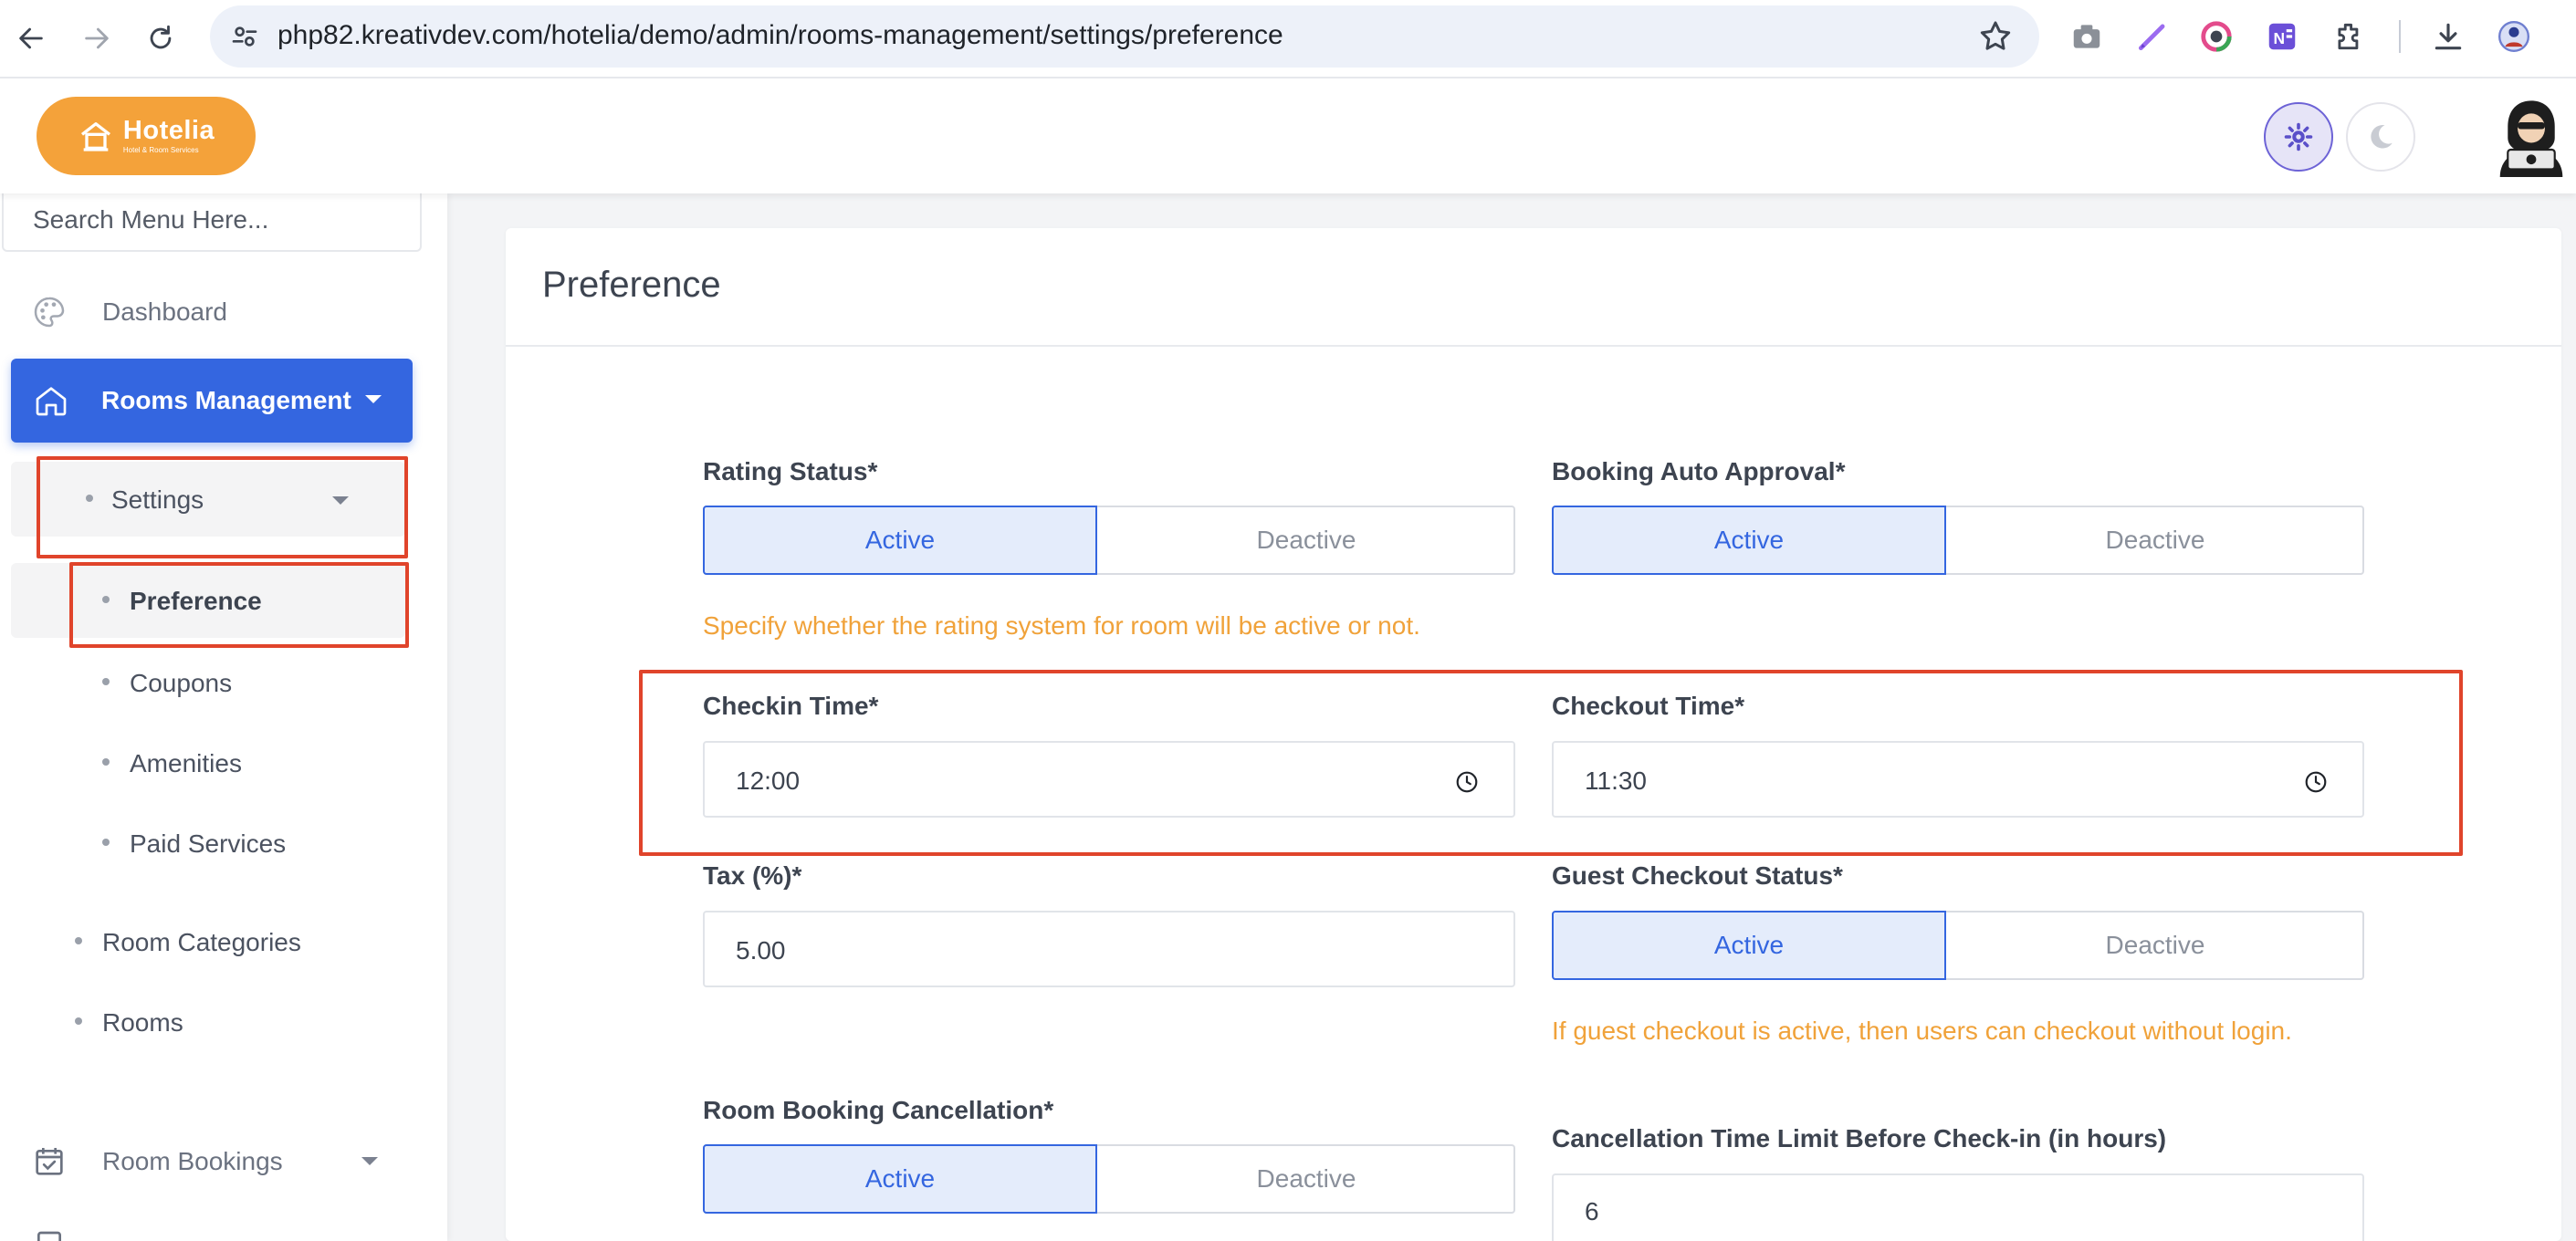 This screenshot has width=2576, height=1241. I want to click on light-theme-button, so click(2298, 137).